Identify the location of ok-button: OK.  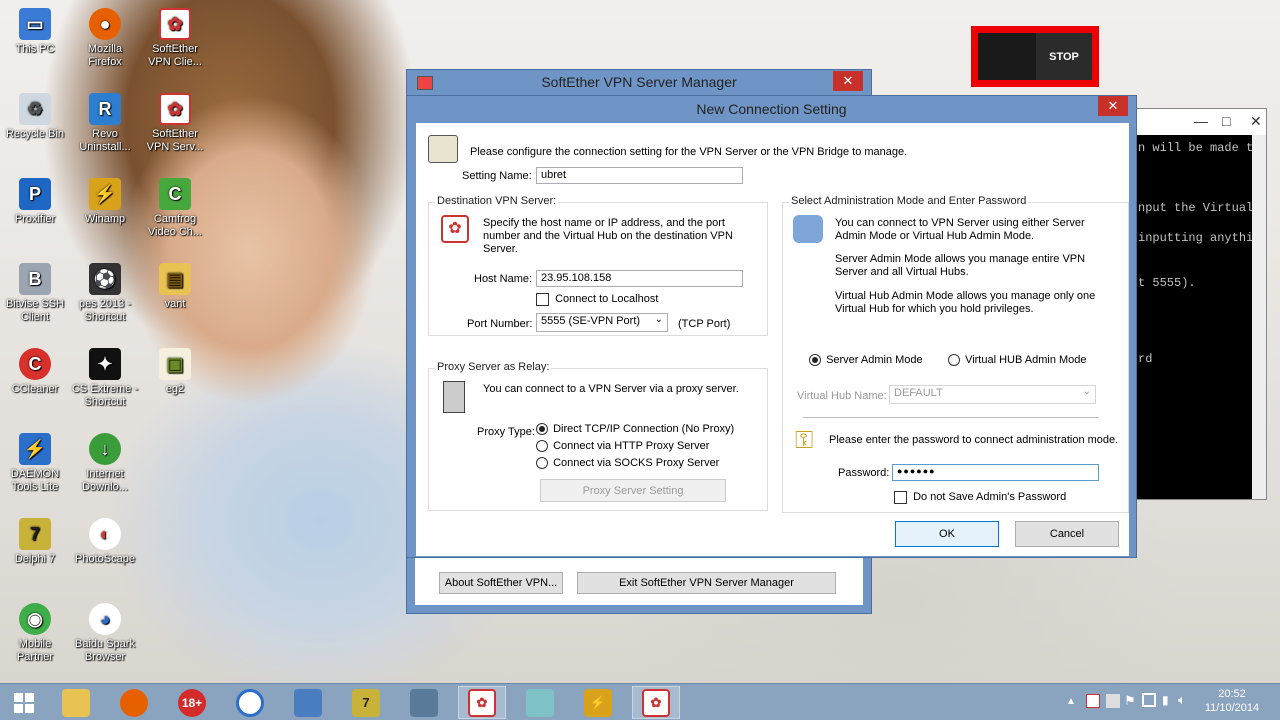
(947, 534).